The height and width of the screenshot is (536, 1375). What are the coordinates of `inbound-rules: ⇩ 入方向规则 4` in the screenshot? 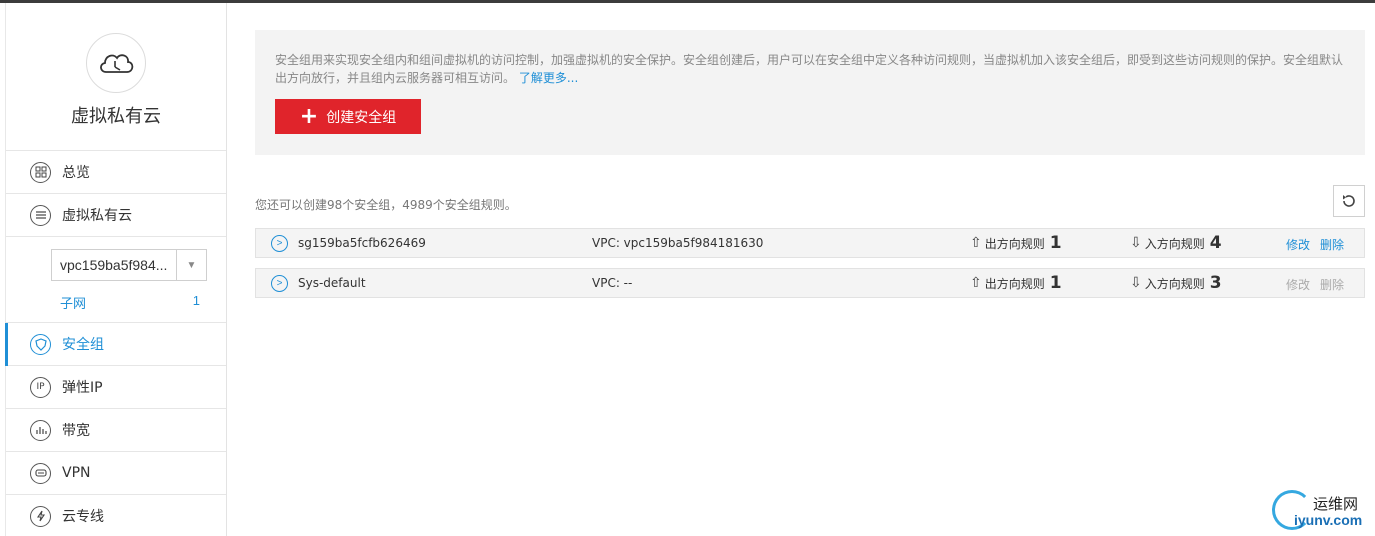 It's located at (1176, 243).